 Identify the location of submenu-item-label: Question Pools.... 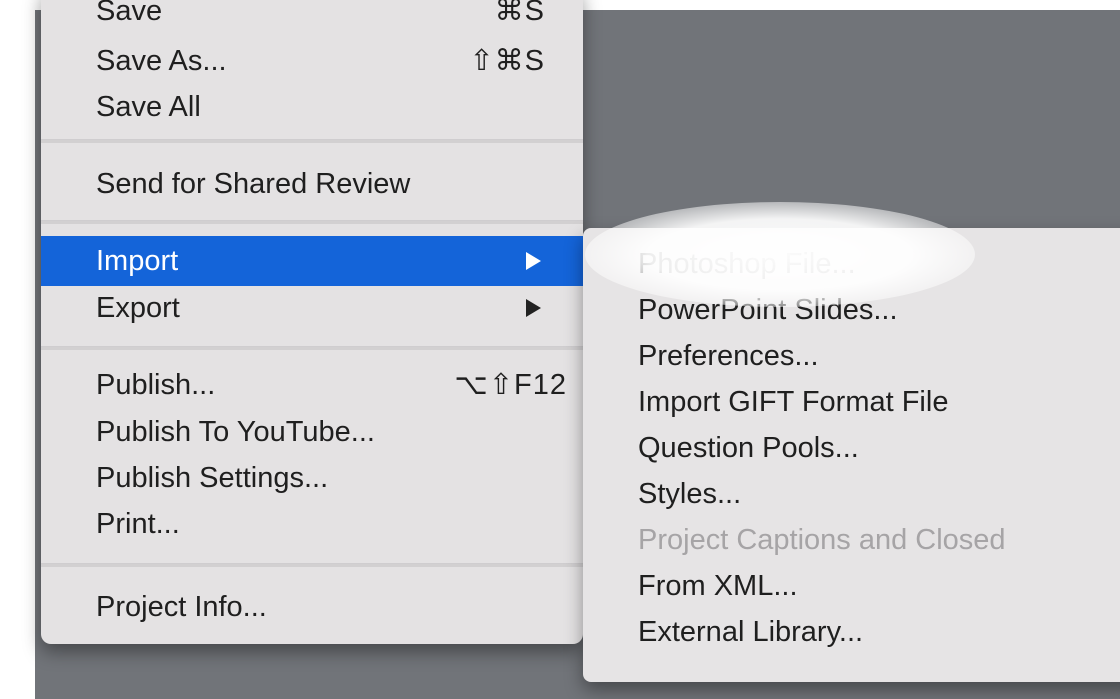
(748, 448).